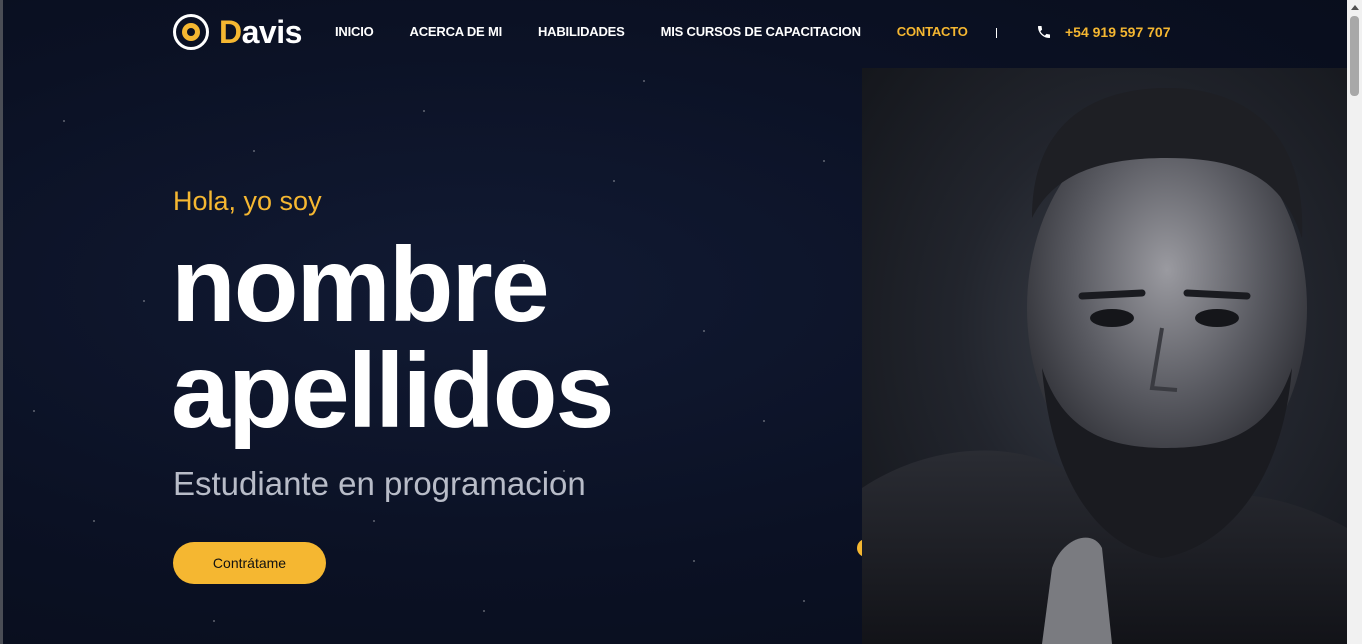 This screenshot has height=644, width=1362. What do you see at coordinates (456, 31) in the screenshot?
I see `nav-item-acerca-de-mi: ACERCA DE MI` at bounding box center [456, 31].